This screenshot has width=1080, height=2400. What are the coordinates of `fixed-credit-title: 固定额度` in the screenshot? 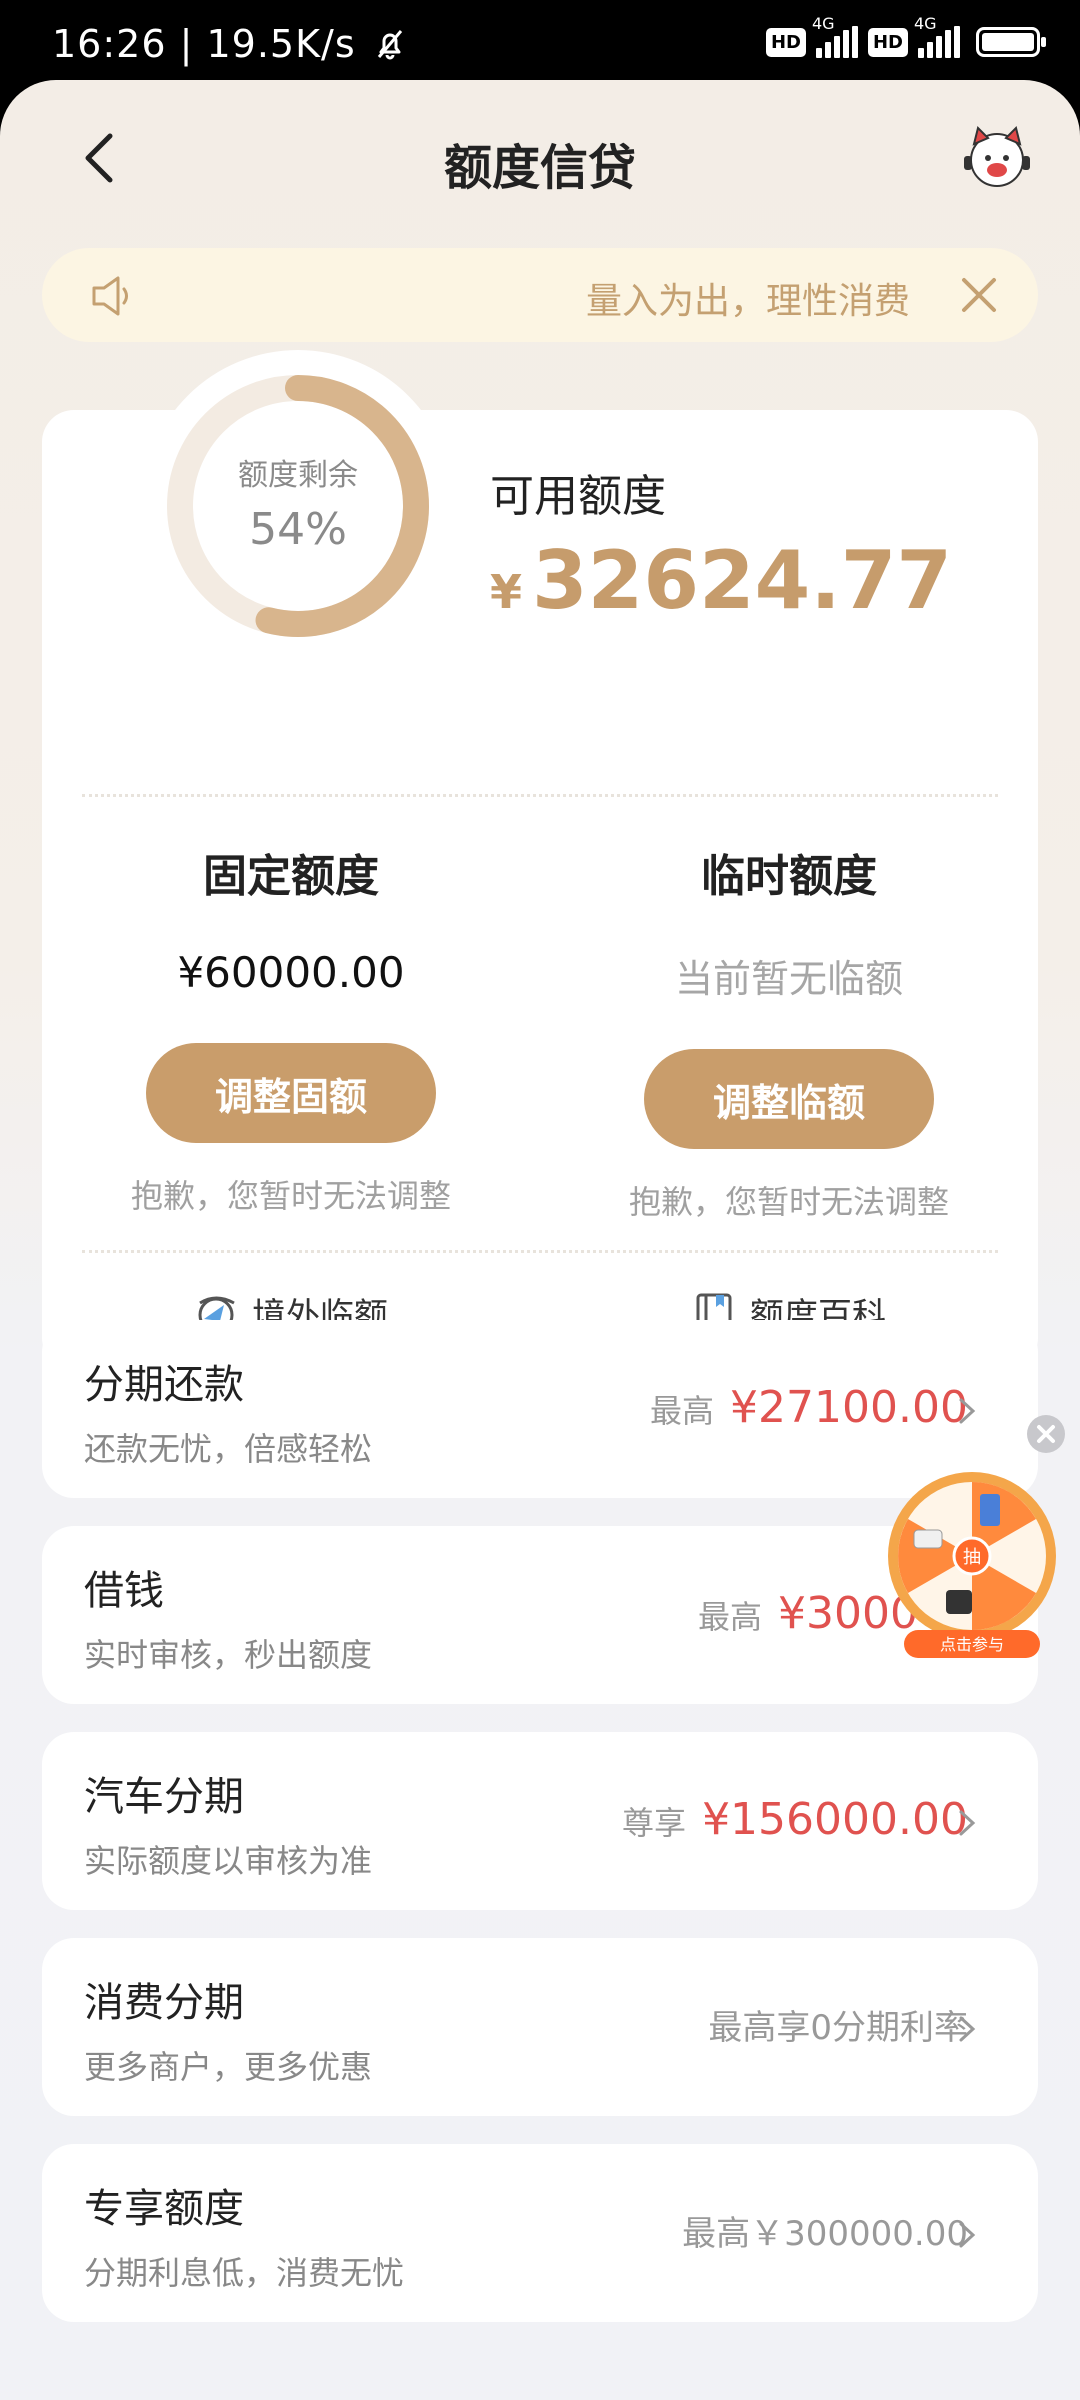 It's located at (291, 876).